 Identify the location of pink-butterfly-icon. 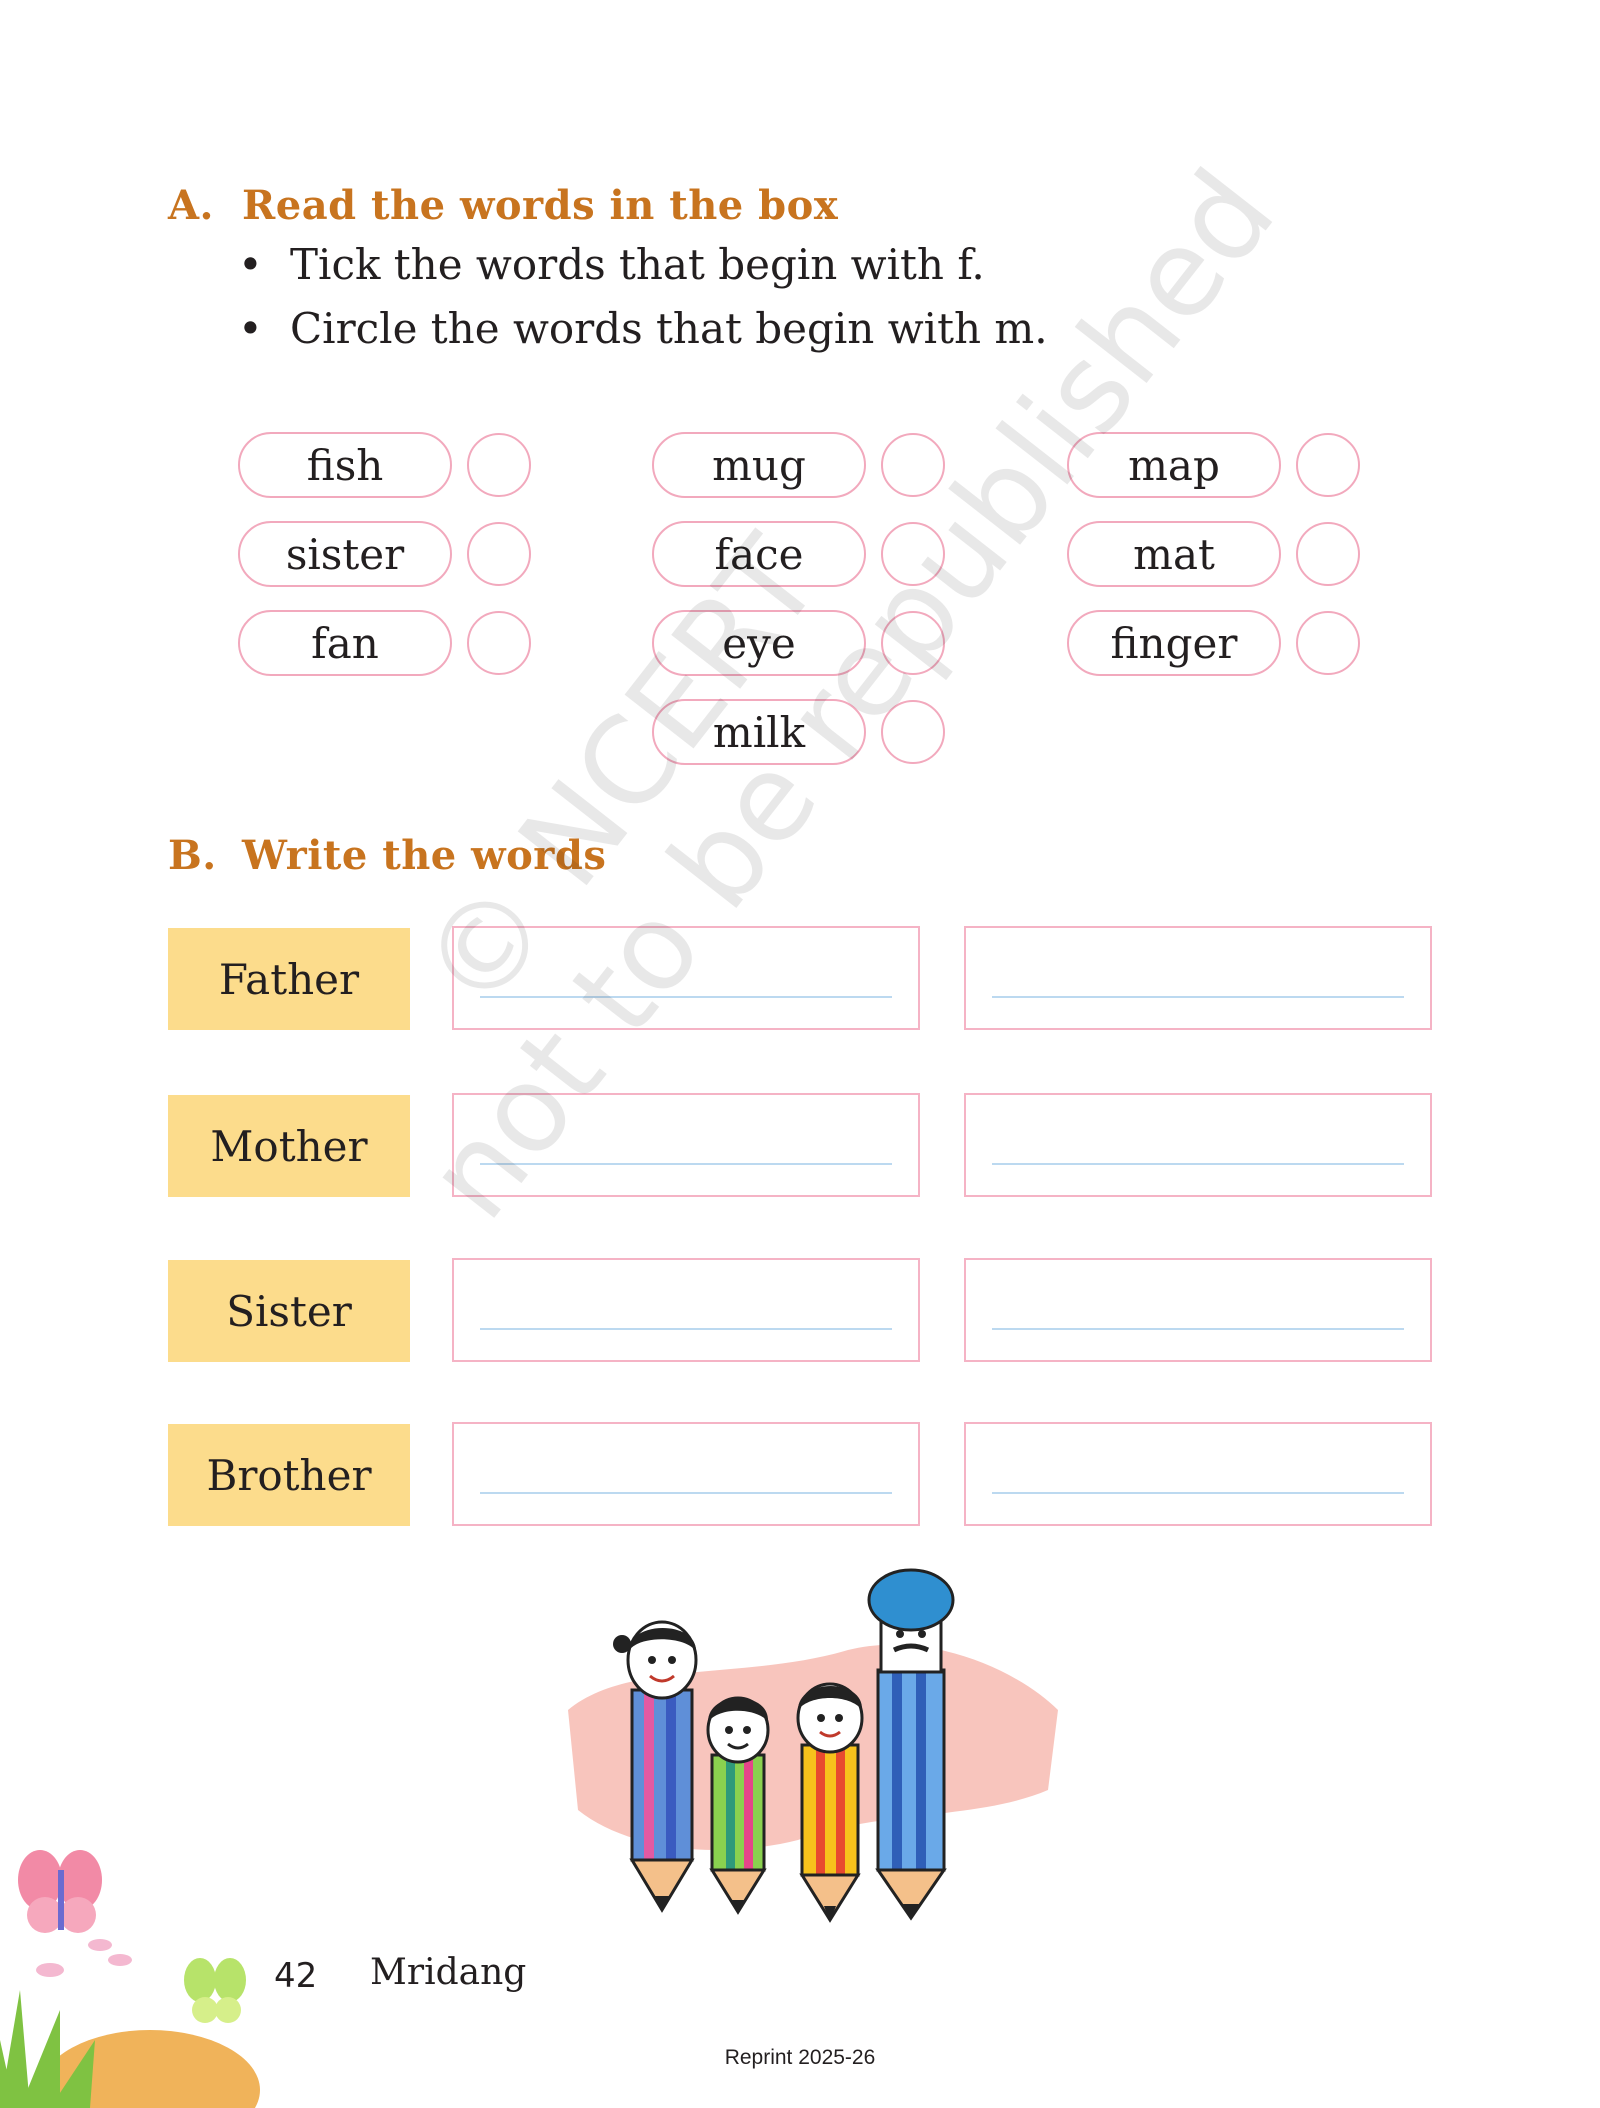
(60, 1891).